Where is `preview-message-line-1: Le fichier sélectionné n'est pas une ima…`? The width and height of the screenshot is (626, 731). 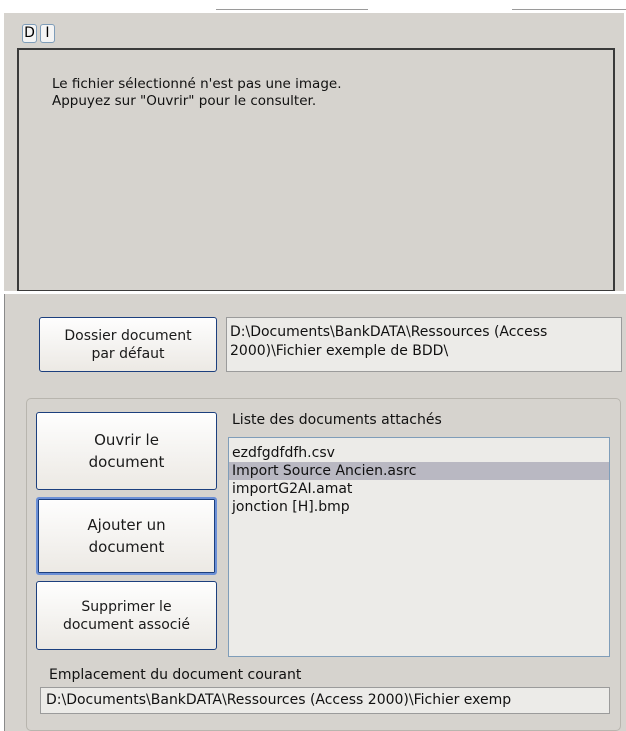
preview-message-line-1: Le fichier sélectionné n'est pas une ima… is located at coordinates (197, 84).